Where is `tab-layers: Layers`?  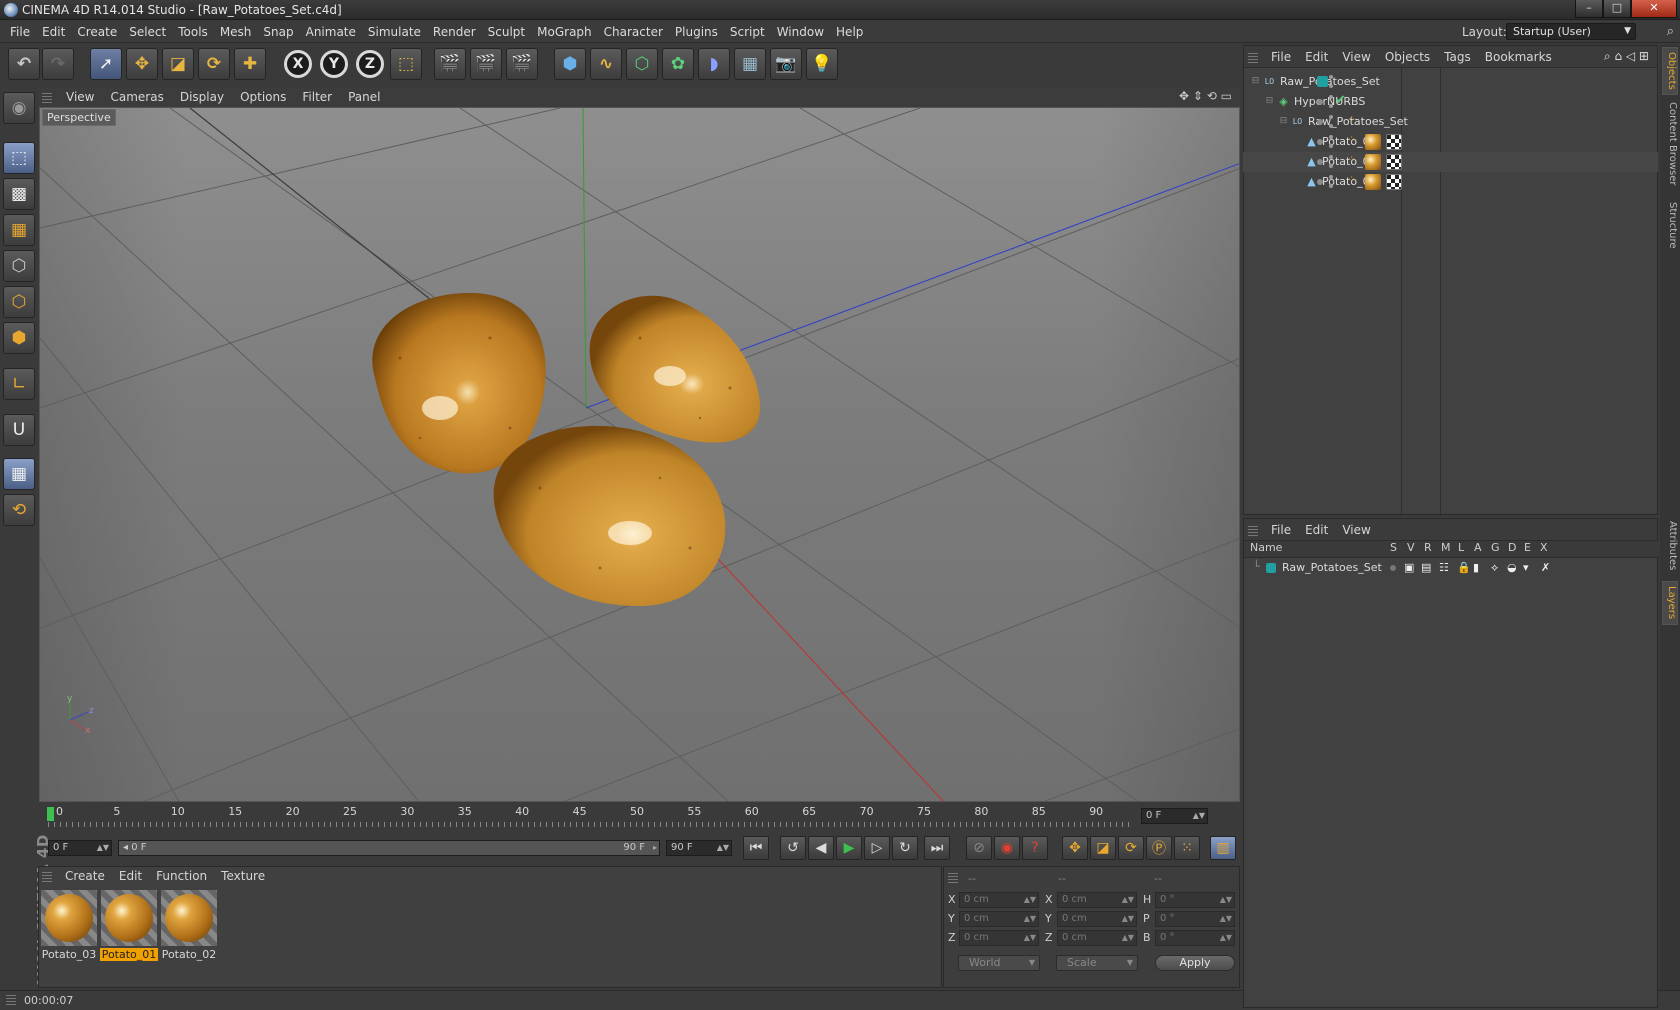
tab-layers: Layers is located at coordinates (1670, 603).